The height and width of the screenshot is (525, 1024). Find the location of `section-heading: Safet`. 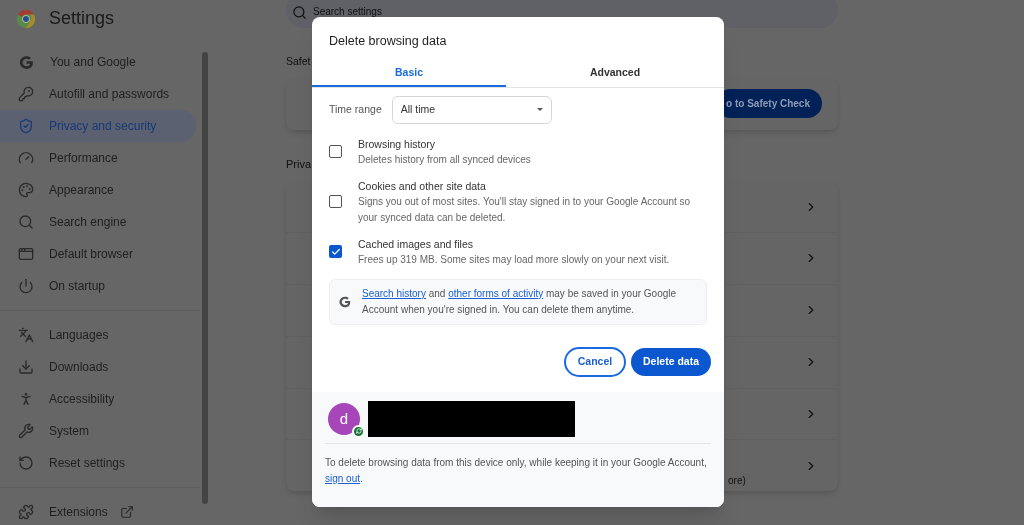

section-heading: Safet is located at coordinates (298, 61).